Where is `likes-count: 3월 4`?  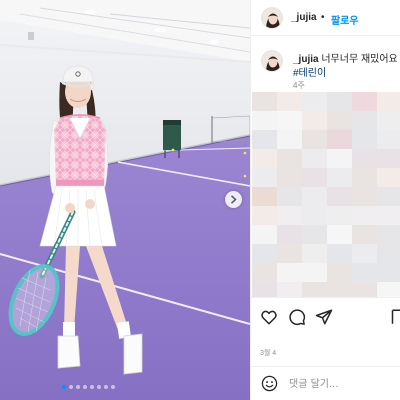 likes-count: 3월 4 is located at coordinates (268, 353).